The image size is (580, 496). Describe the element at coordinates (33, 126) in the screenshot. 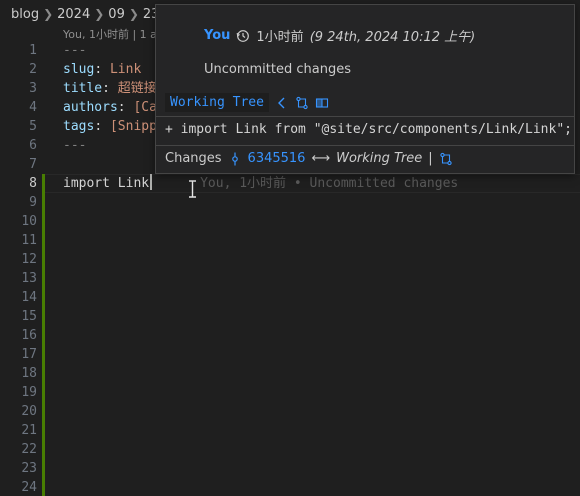

I see `line-number: 5` at that location.